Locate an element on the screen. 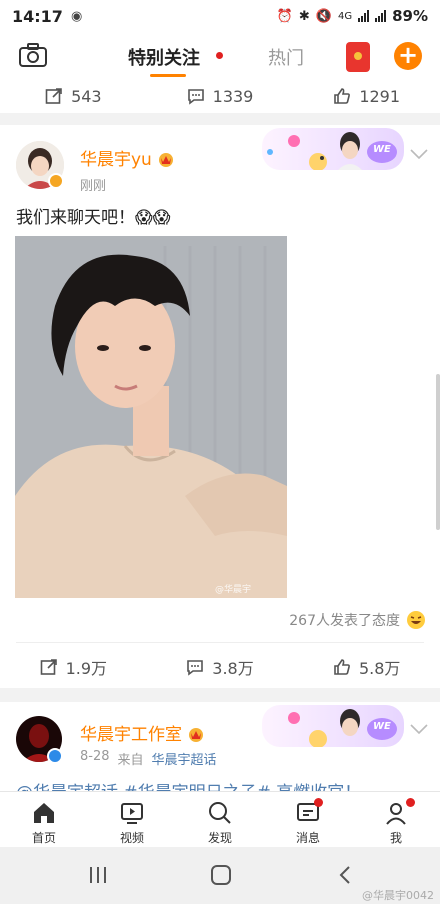 The image size is (440, 904). repost-button: 543 is located at coordinates (73, 96).